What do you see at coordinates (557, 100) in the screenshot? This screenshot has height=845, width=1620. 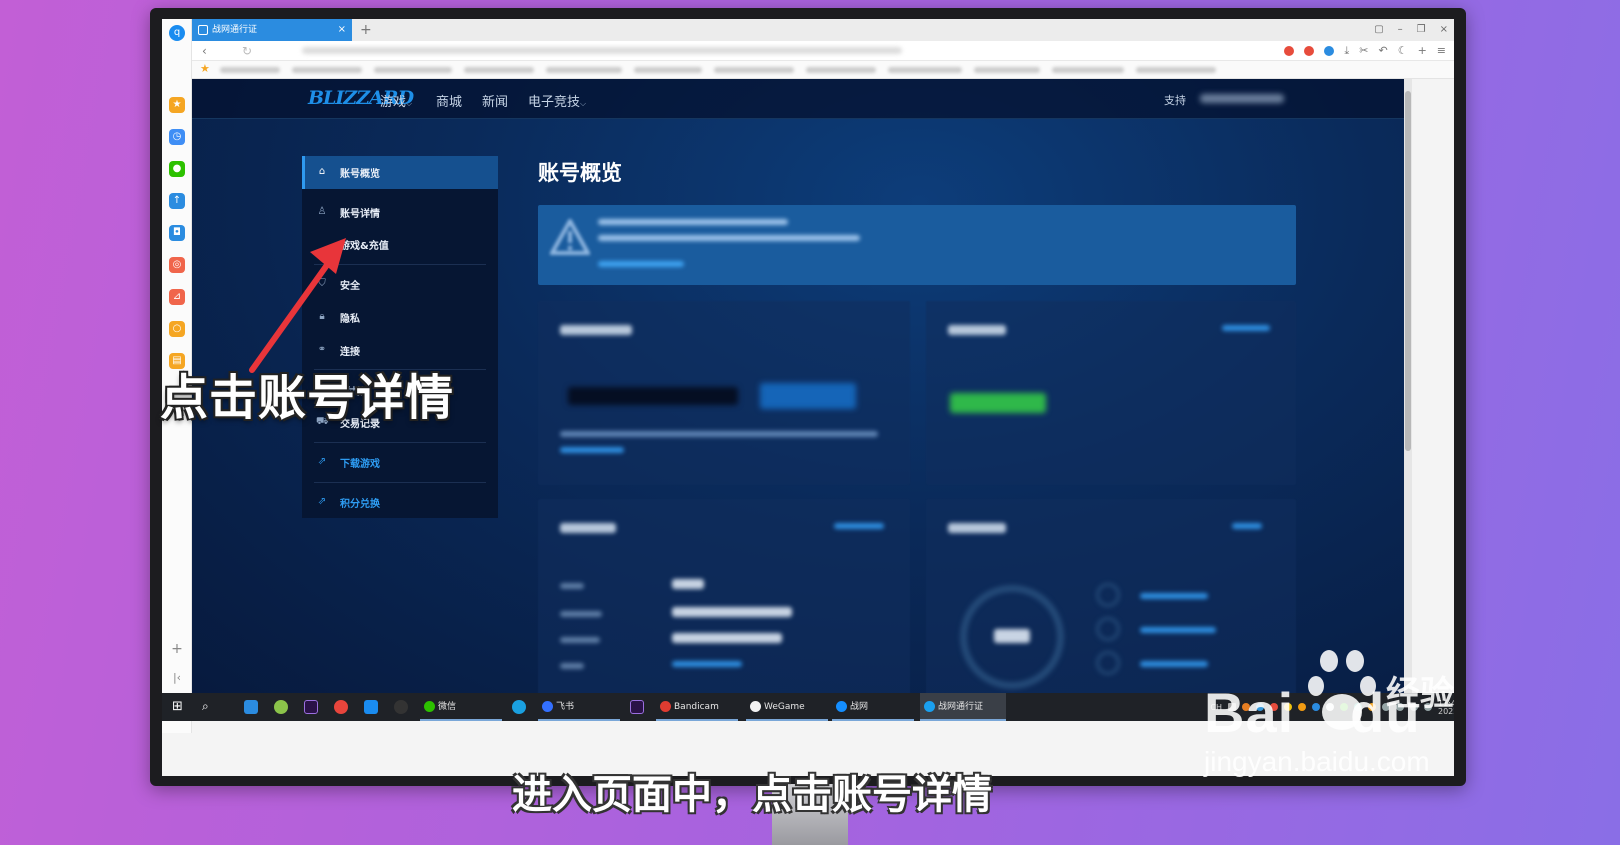 I see `nav-esports: 电子竞技⌵` at bounding box center [557, 100].